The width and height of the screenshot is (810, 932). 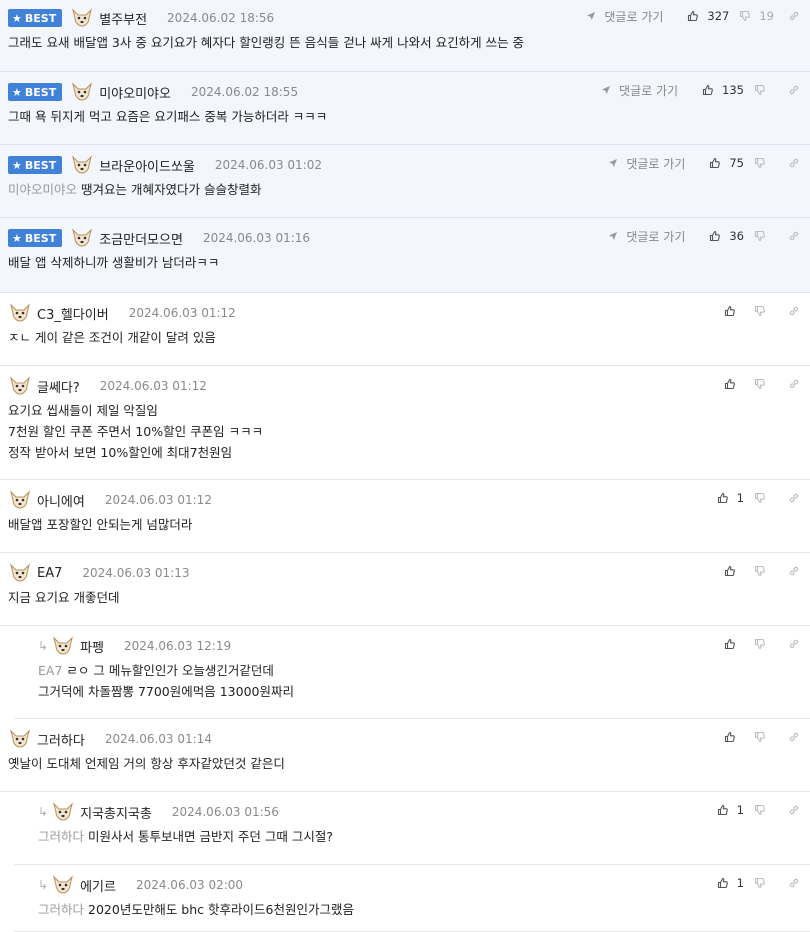 What do you see at coordinates (167, 116) in the screenshot?
I see `comment-text-line: 그때 욕 뒤지게 먹고 요즘은 요기패스 중복 가능하더라 ㅋㅋㅋ` at bounding box center [167, 116].